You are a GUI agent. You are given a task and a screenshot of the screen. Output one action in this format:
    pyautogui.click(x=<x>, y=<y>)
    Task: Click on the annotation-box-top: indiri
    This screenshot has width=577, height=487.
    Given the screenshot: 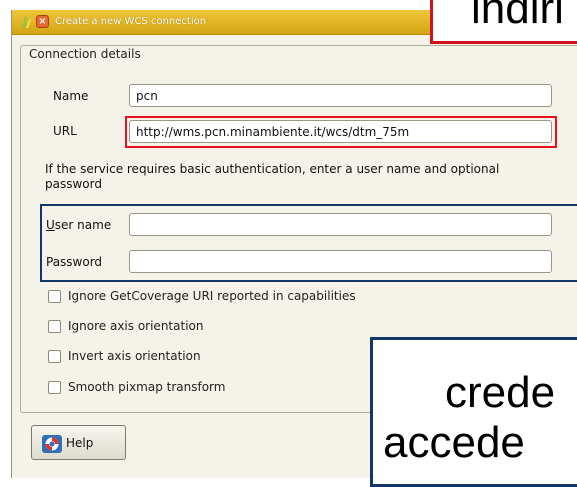 What is the action you would take?
    pyautogui.click(x=503, y=22)
    